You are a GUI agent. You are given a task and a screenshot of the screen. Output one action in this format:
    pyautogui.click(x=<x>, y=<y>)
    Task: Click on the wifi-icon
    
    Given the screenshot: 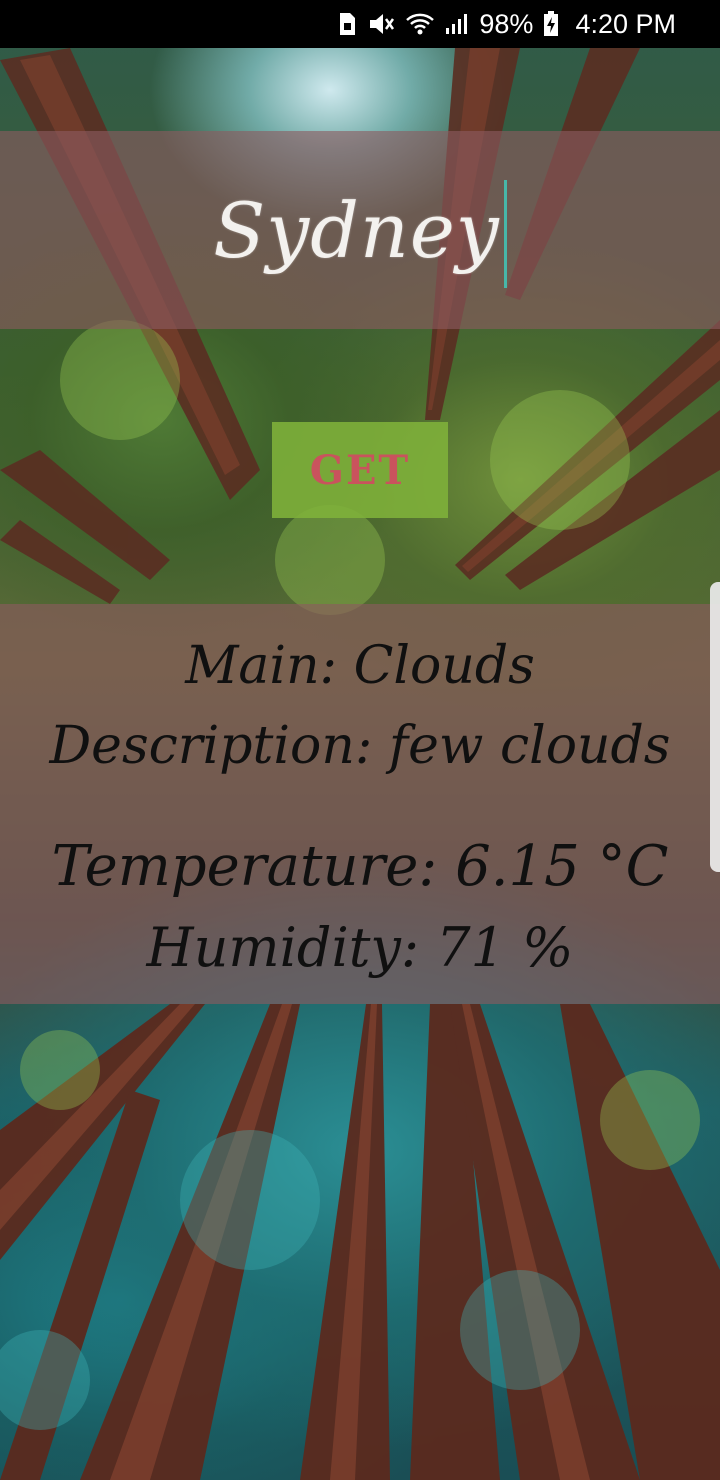 What is the action you would take?
    pyautogui.click(x=420, y=24)
    